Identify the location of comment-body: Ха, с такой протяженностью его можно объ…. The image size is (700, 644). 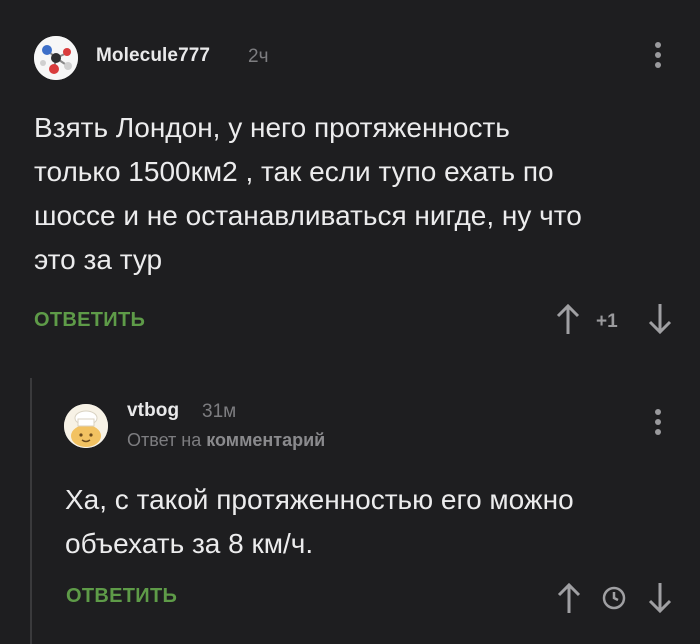
(319, 521).